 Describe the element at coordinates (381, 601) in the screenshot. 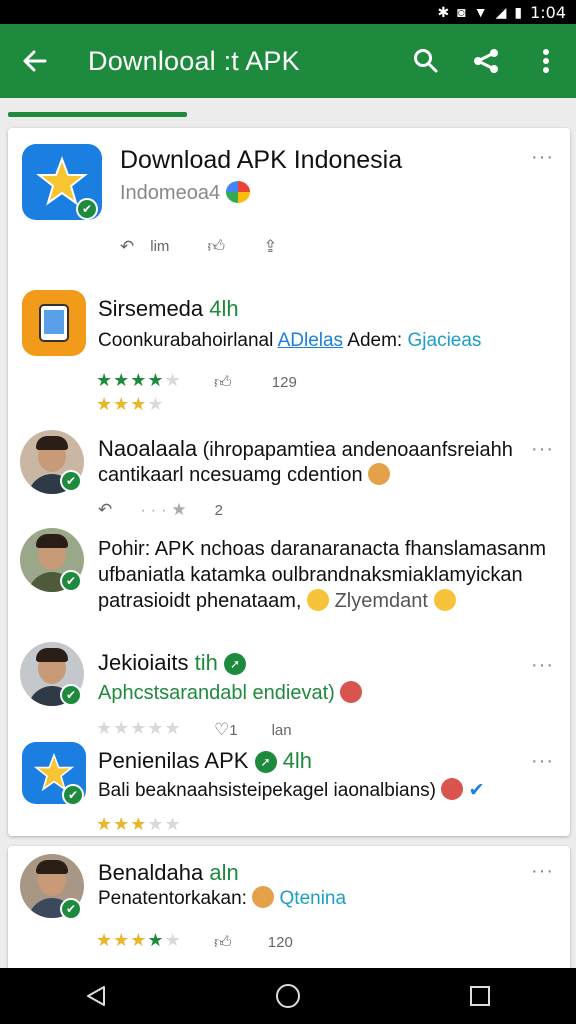

I see `post-text-part: Zlyemdant` at that location.